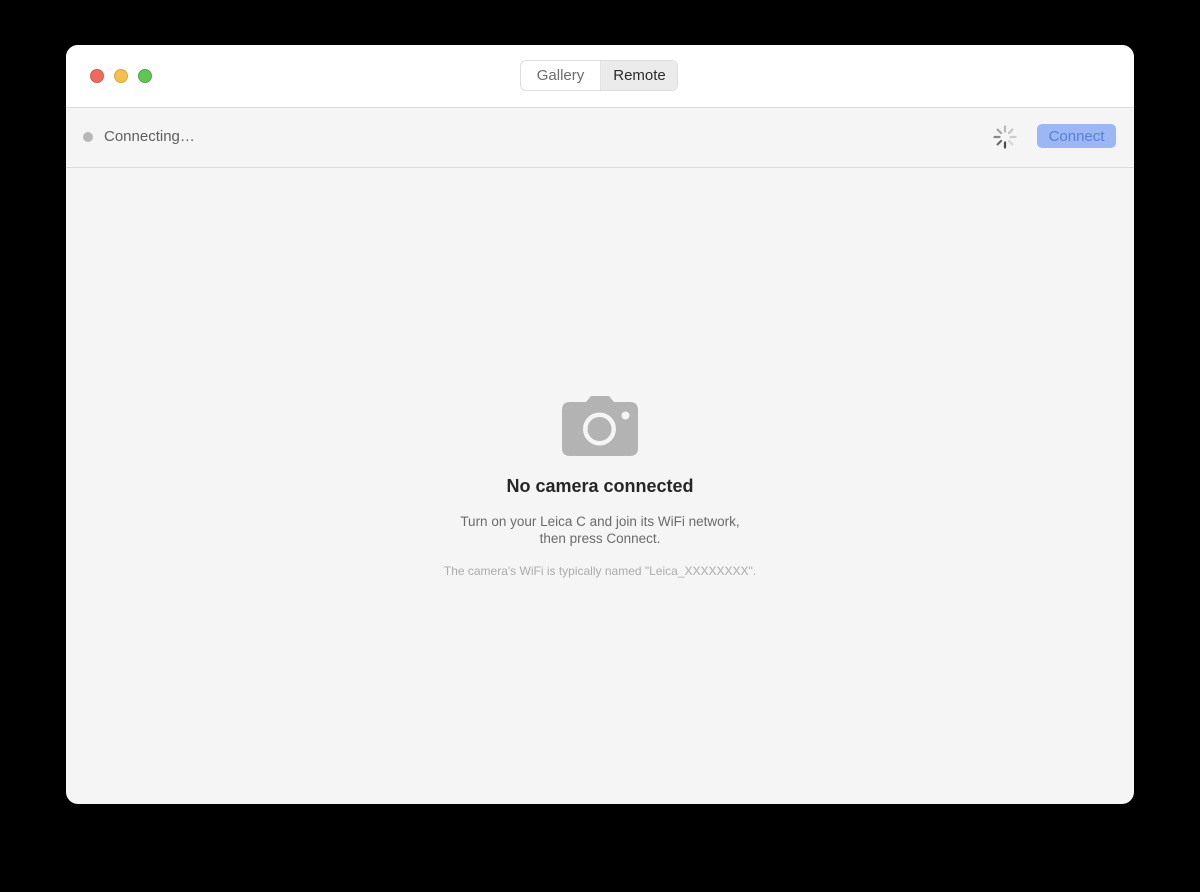 This screenshot has height=892, width=1200. What do you see at coordinates (560, 75) in the screenshot?
I see `tab-gallery: Gallery` at bounding box center [560, 75].